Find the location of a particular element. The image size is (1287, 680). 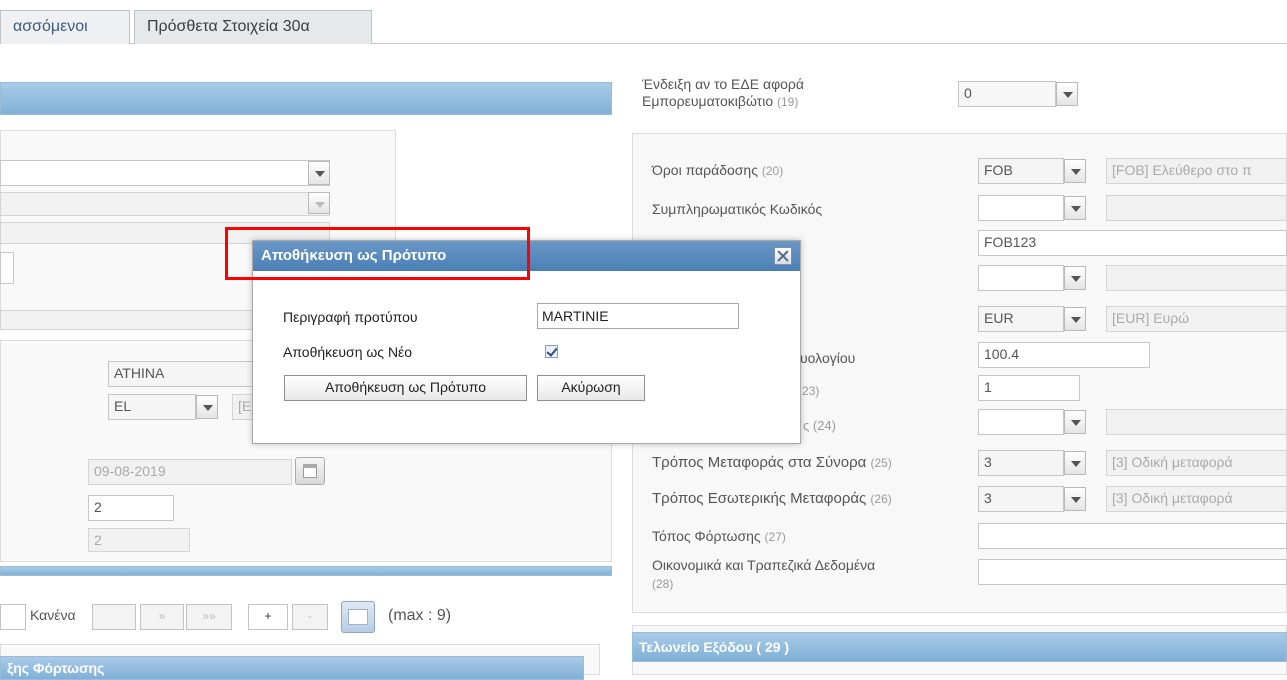

transport-border-select: 3 is located at coordinates (1021, 463).